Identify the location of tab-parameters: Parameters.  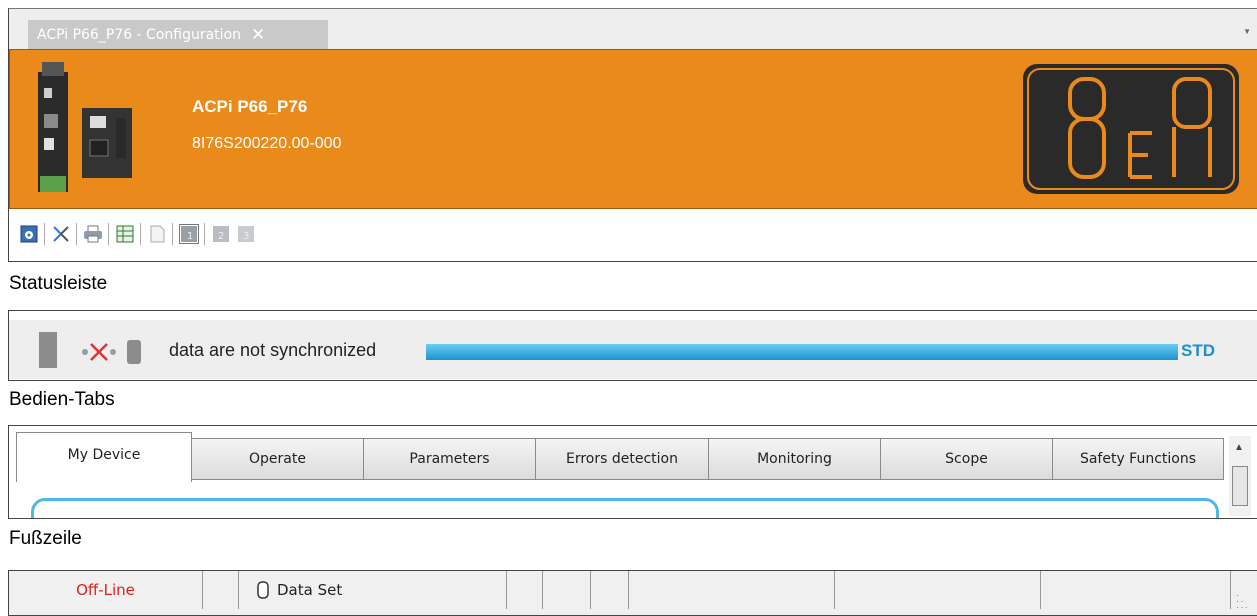
(450, 459).